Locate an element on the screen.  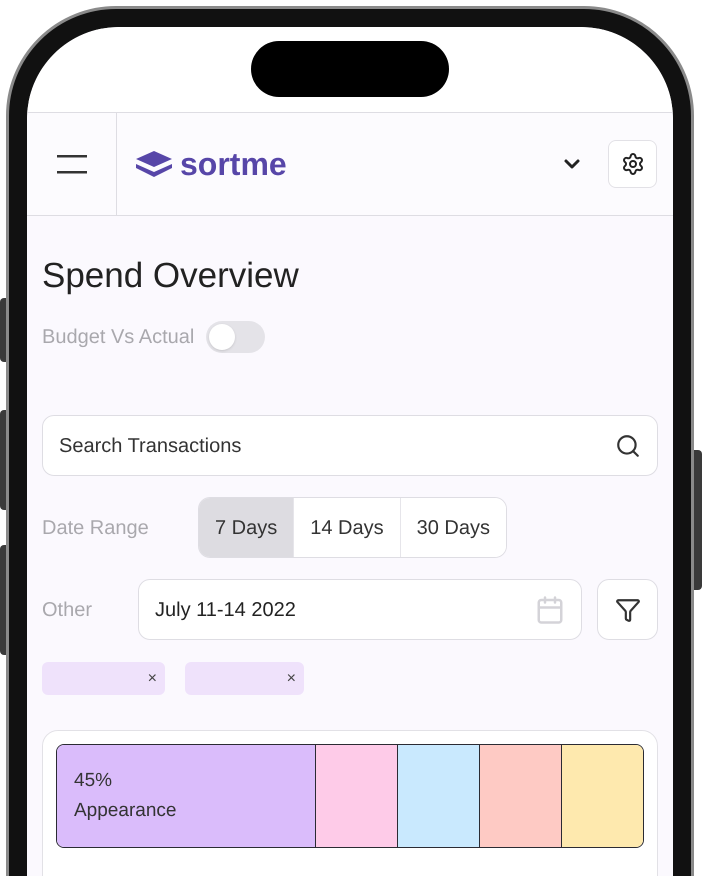
segment-percent: 45% is located at coordinates (94, 781).